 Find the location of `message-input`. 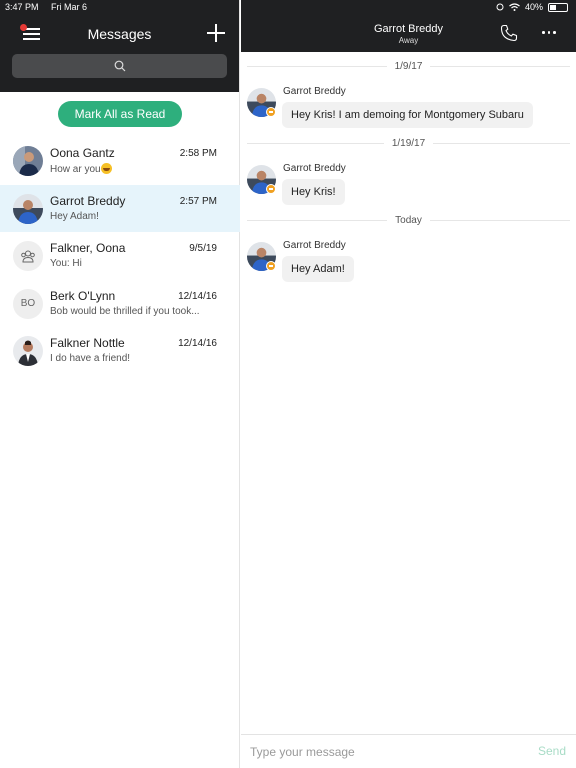

message-input is located at coordinates (375, 752).